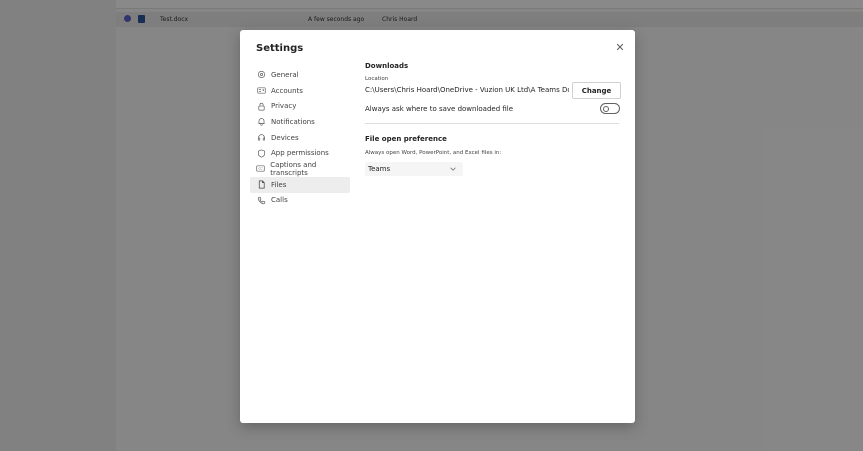  What do you see at coordinates (293, 168) in the screenshot?
I see `nav-item-label: Captions and transcripts` at bounding box center [293, 168].